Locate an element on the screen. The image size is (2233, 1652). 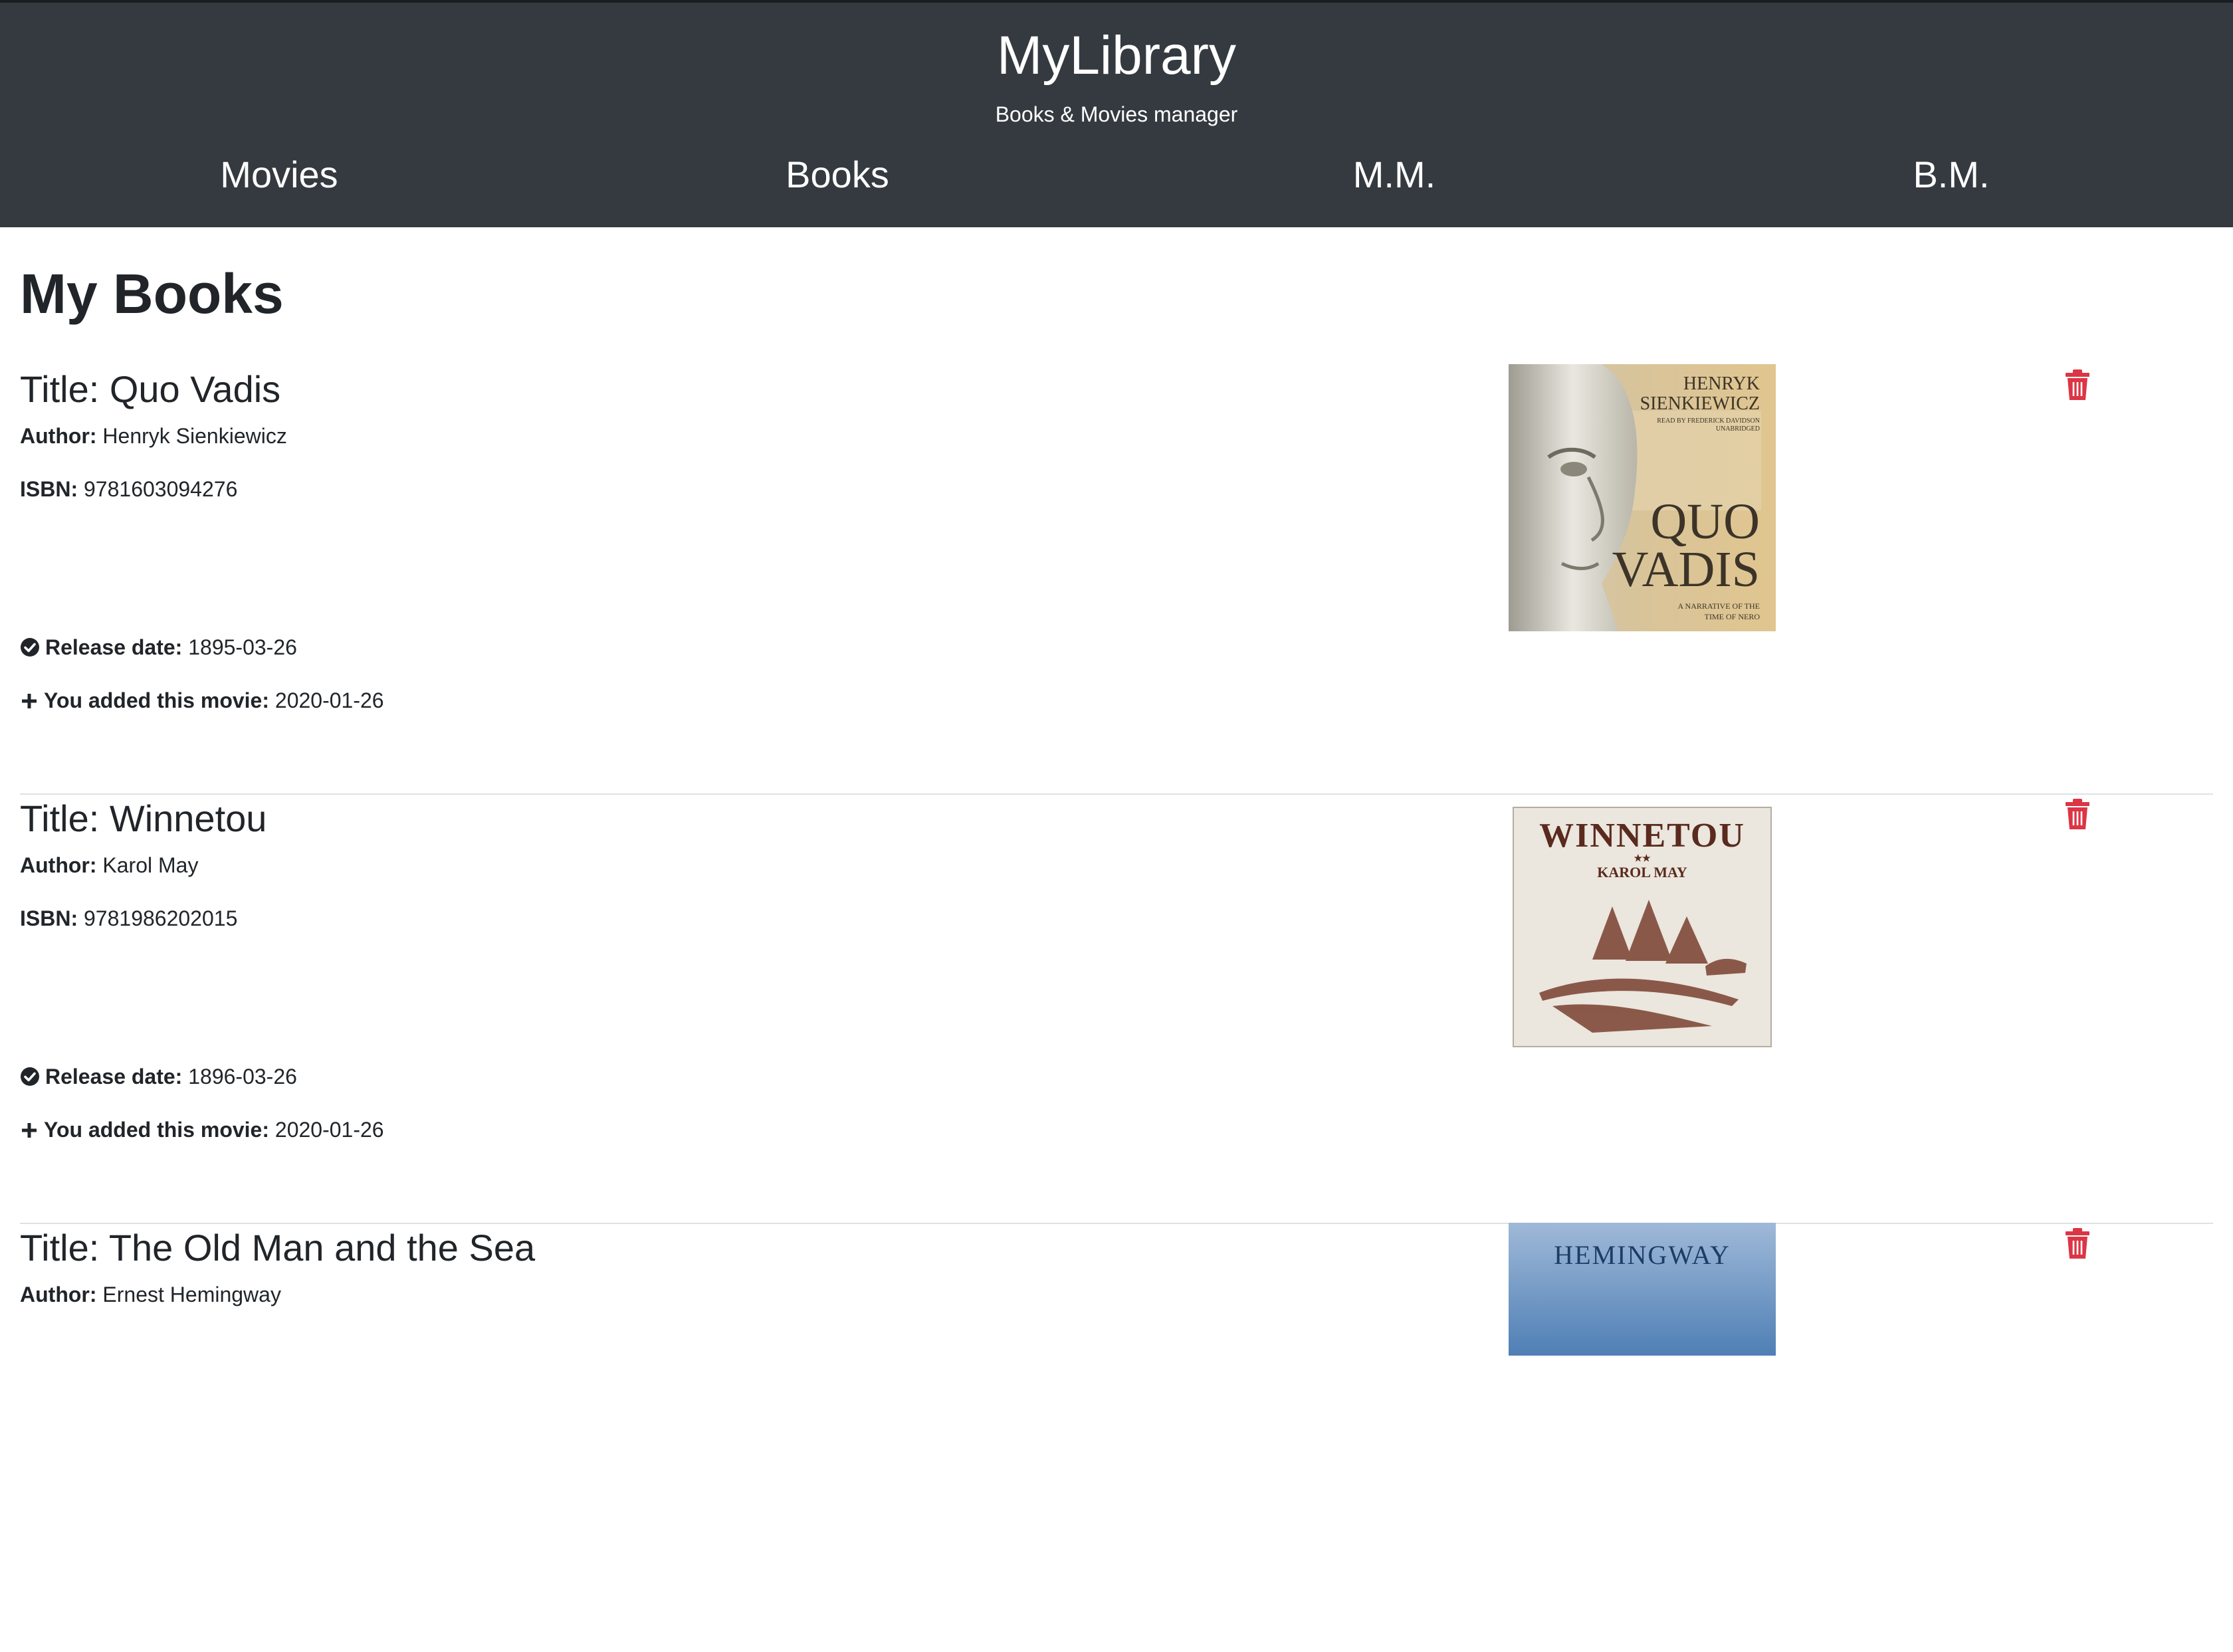
cover-author: KAROL MAY is located at coordinates (1642, 872).